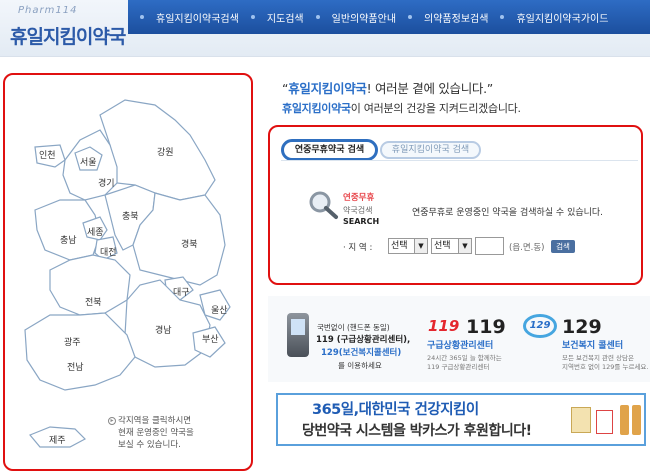  Describe the element at coordinates (563, 246) in the screenshot. I see `search-button: 검색` at that location.